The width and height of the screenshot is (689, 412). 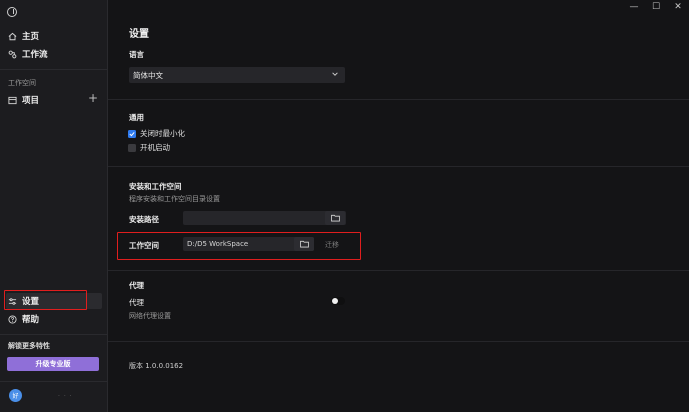 What do you see at coordinates (15, 395) in the screenshot?
I see `avatar: 好` at bounding box center [15, 395].